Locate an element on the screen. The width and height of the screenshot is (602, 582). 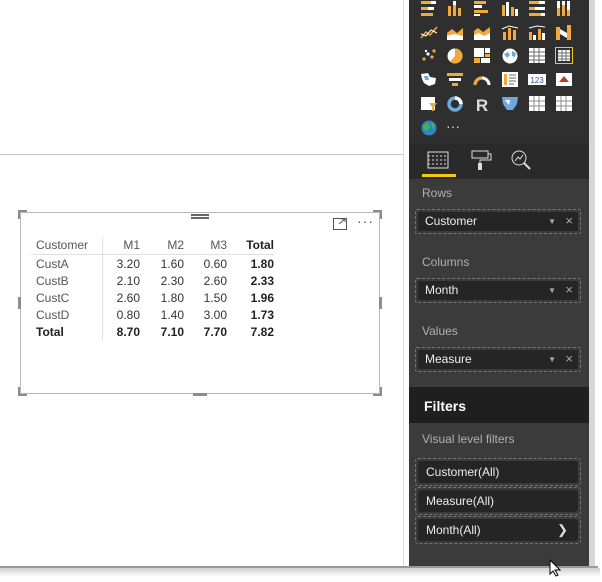
row-label: CustB is located at coordinates (67, 280).